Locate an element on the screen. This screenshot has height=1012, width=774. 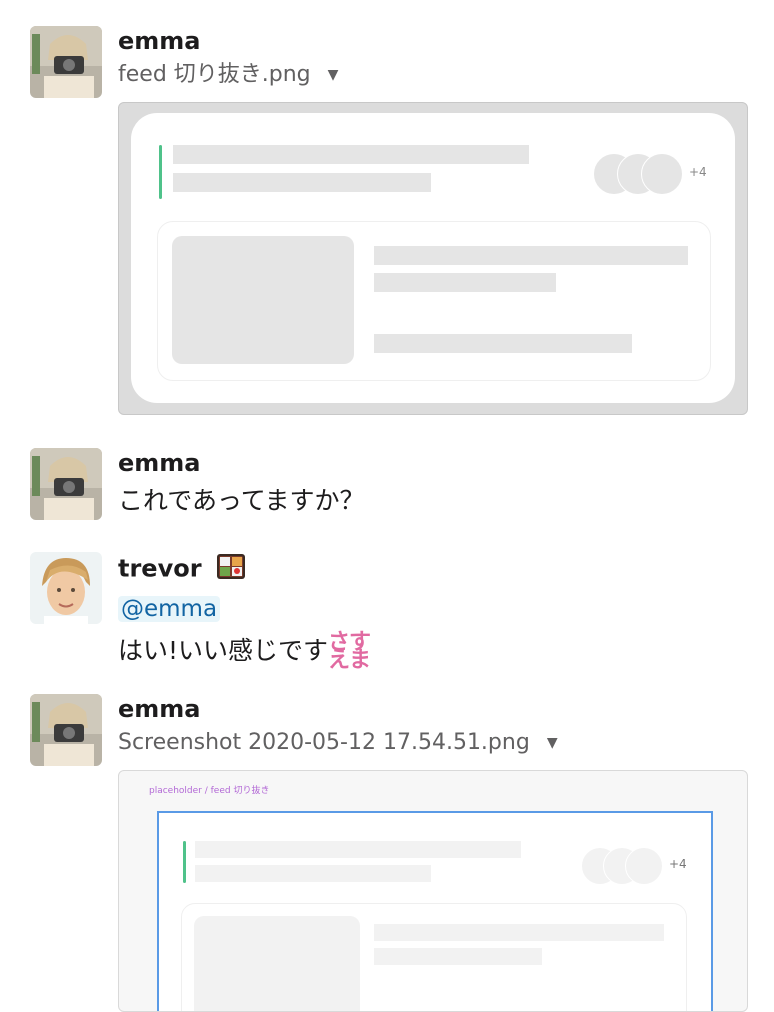
file-name: Screenshot 2020-05-12 17.54.51.png ▼ is located at coordinates (338, 743).